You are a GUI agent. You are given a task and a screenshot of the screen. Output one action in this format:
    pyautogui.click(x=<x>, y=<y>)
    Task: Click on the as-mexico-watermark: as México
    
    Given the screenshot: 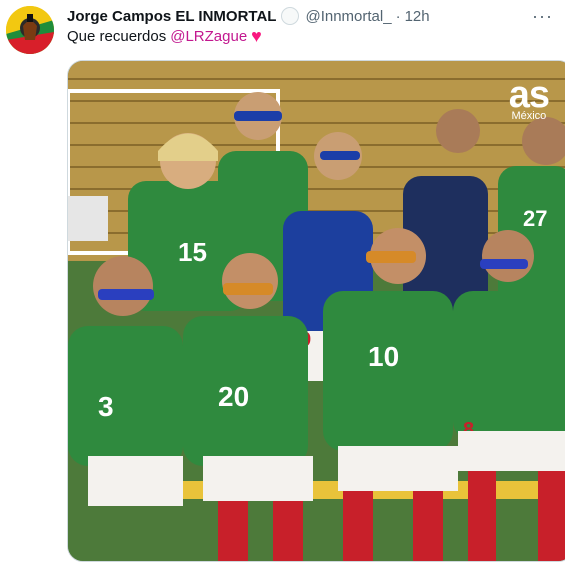 What is the action you would take?
    pyautogui.click(x=529, y=98)
    